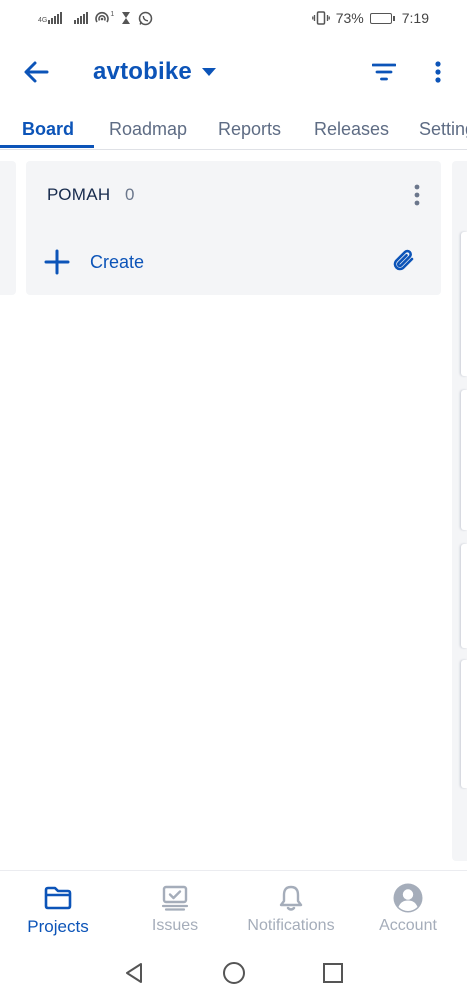  I want to click on folder-icon, so click(58, 898).